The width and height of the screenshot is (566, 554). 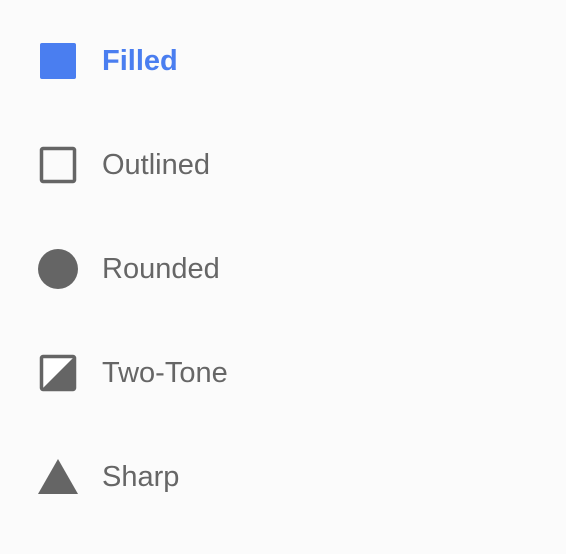 I want to click on circle-icon, so click(x=58, y=269).